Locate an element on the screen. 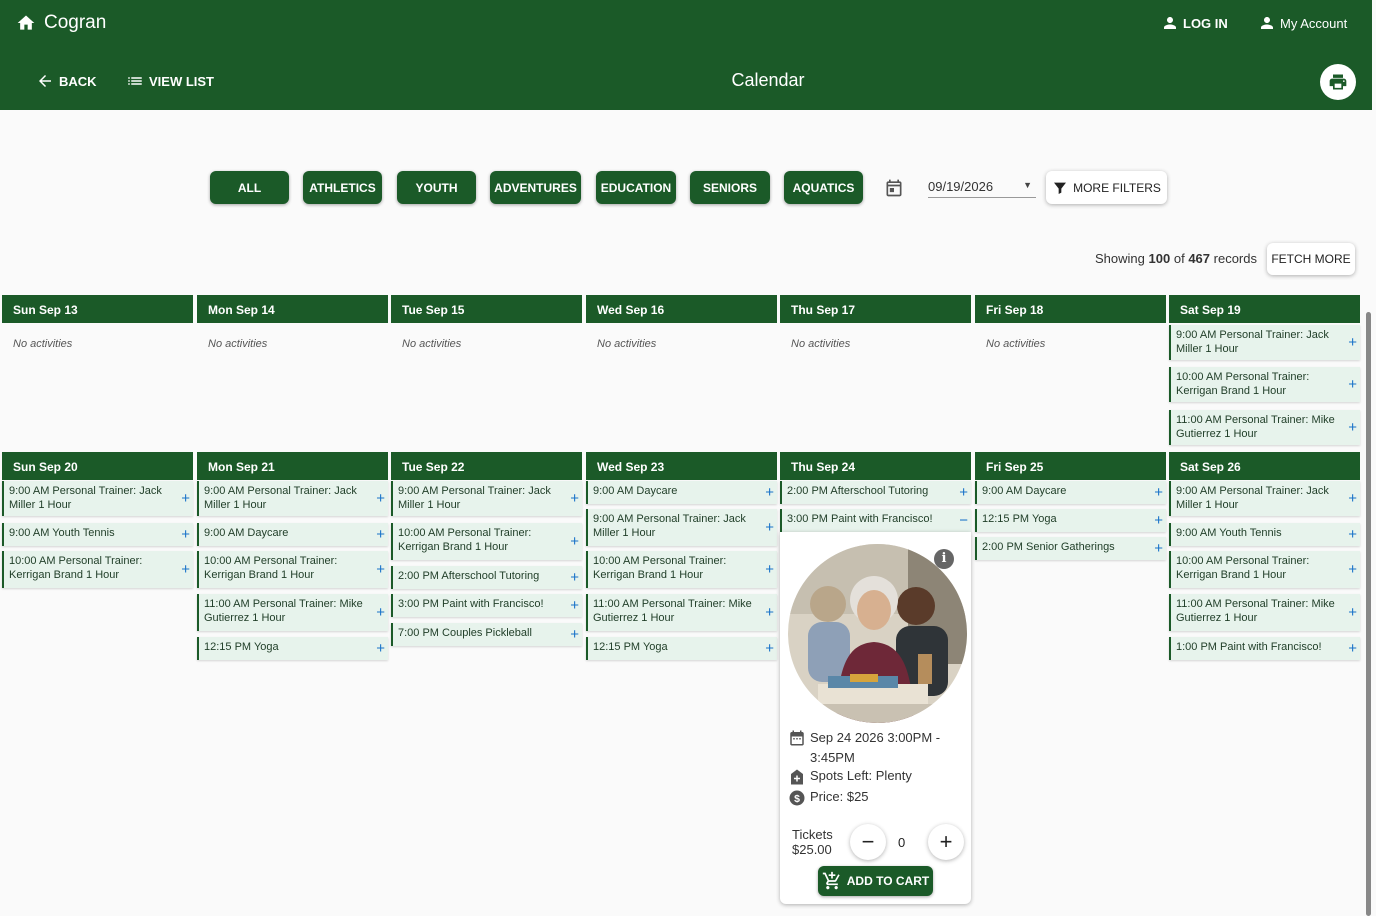 The width and height of the screenshot is (1376, 916). calendar-icon is located at coordinates (894, 188).